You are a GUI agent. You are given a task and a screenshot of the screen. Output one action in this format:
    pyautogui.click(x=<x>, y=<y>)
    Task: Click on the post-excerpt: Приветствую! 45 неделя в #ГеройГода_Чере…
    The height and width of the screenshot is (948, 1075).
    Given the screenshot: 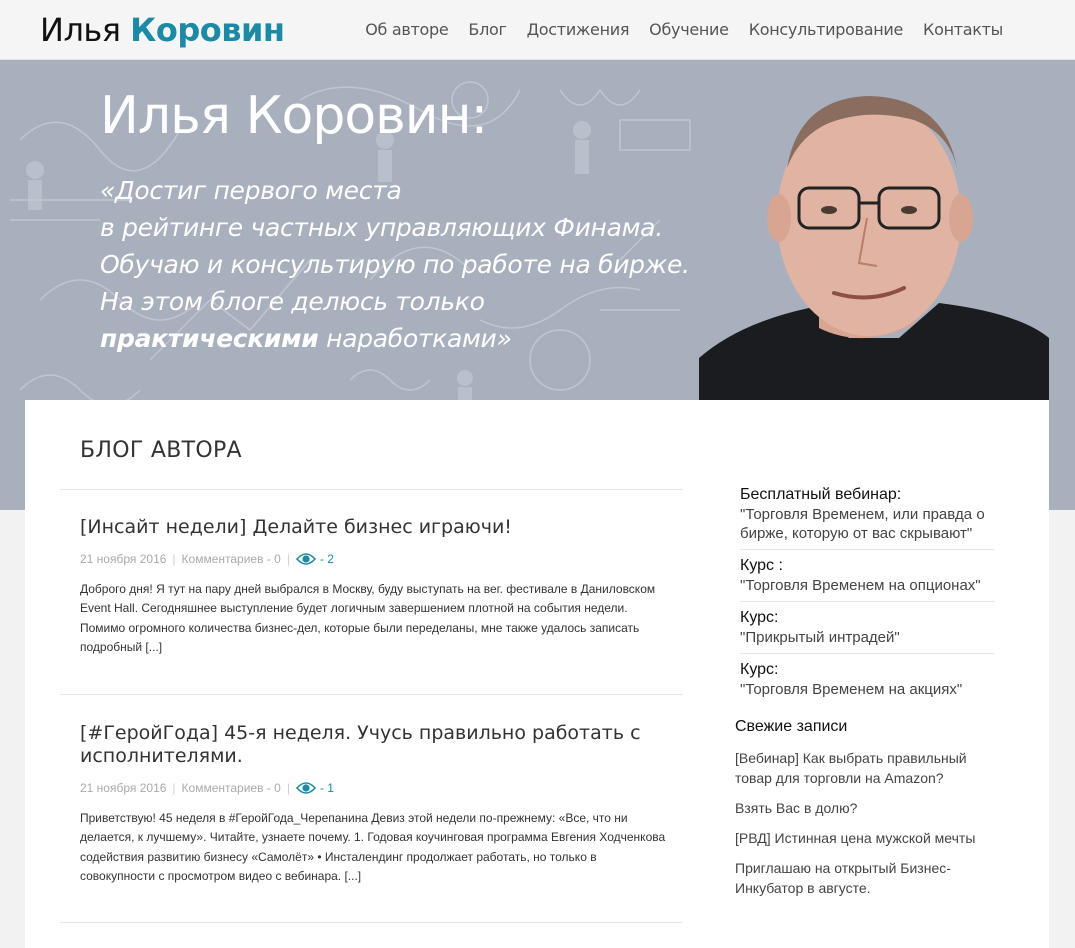 What is the action you would take?
    pyautogui.click(x=373, y=847)
    